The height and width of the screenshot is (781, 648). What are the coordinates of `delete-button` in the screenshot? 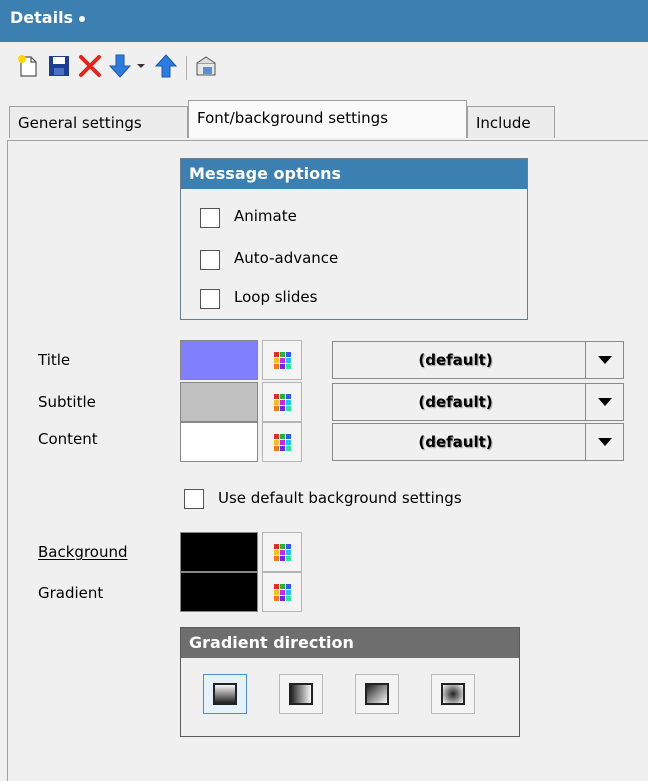 It's located at (90, 66).